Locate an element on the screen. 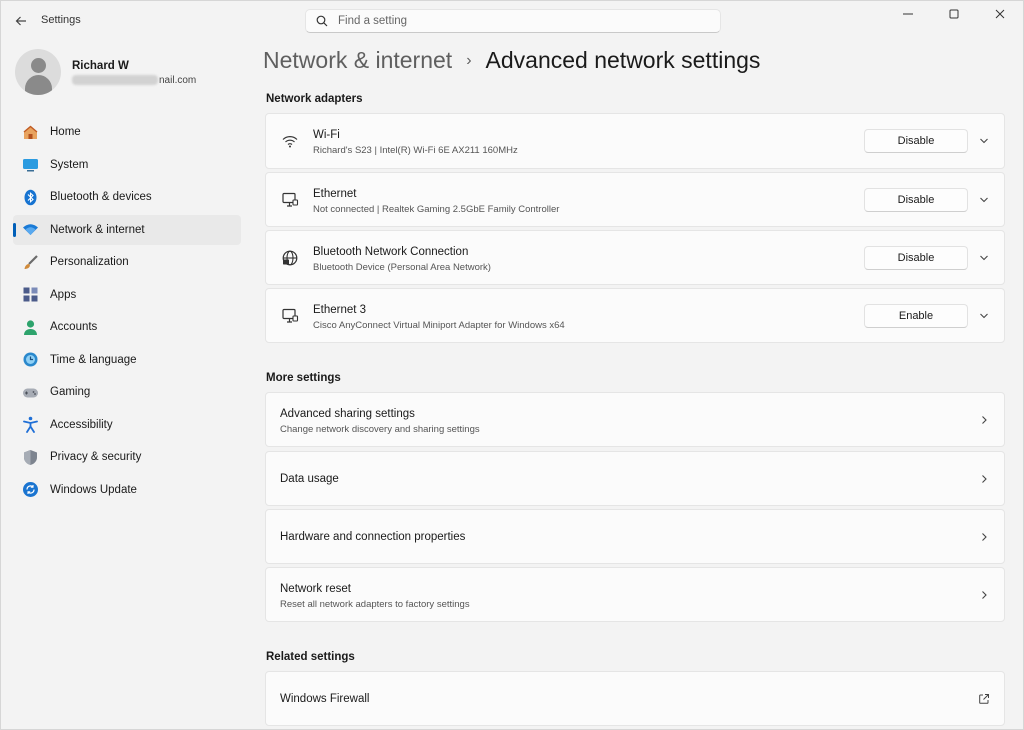 This screenshot has width=1024, height=730. adapter-name: Ethernet is located at coordinates (335, 194).